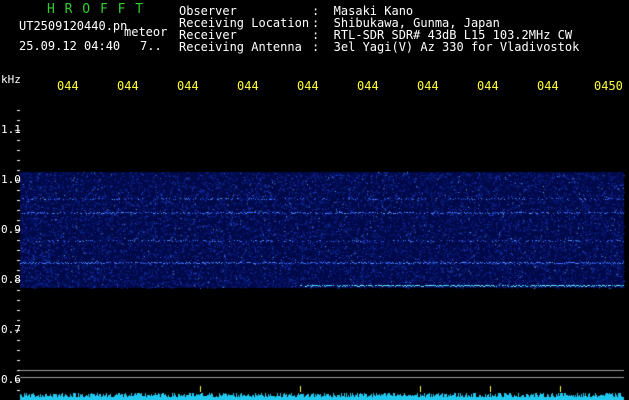  Describe the element at coordinates (11, 129) in the screenshot. I see `freq-label: 1.1` at that location.